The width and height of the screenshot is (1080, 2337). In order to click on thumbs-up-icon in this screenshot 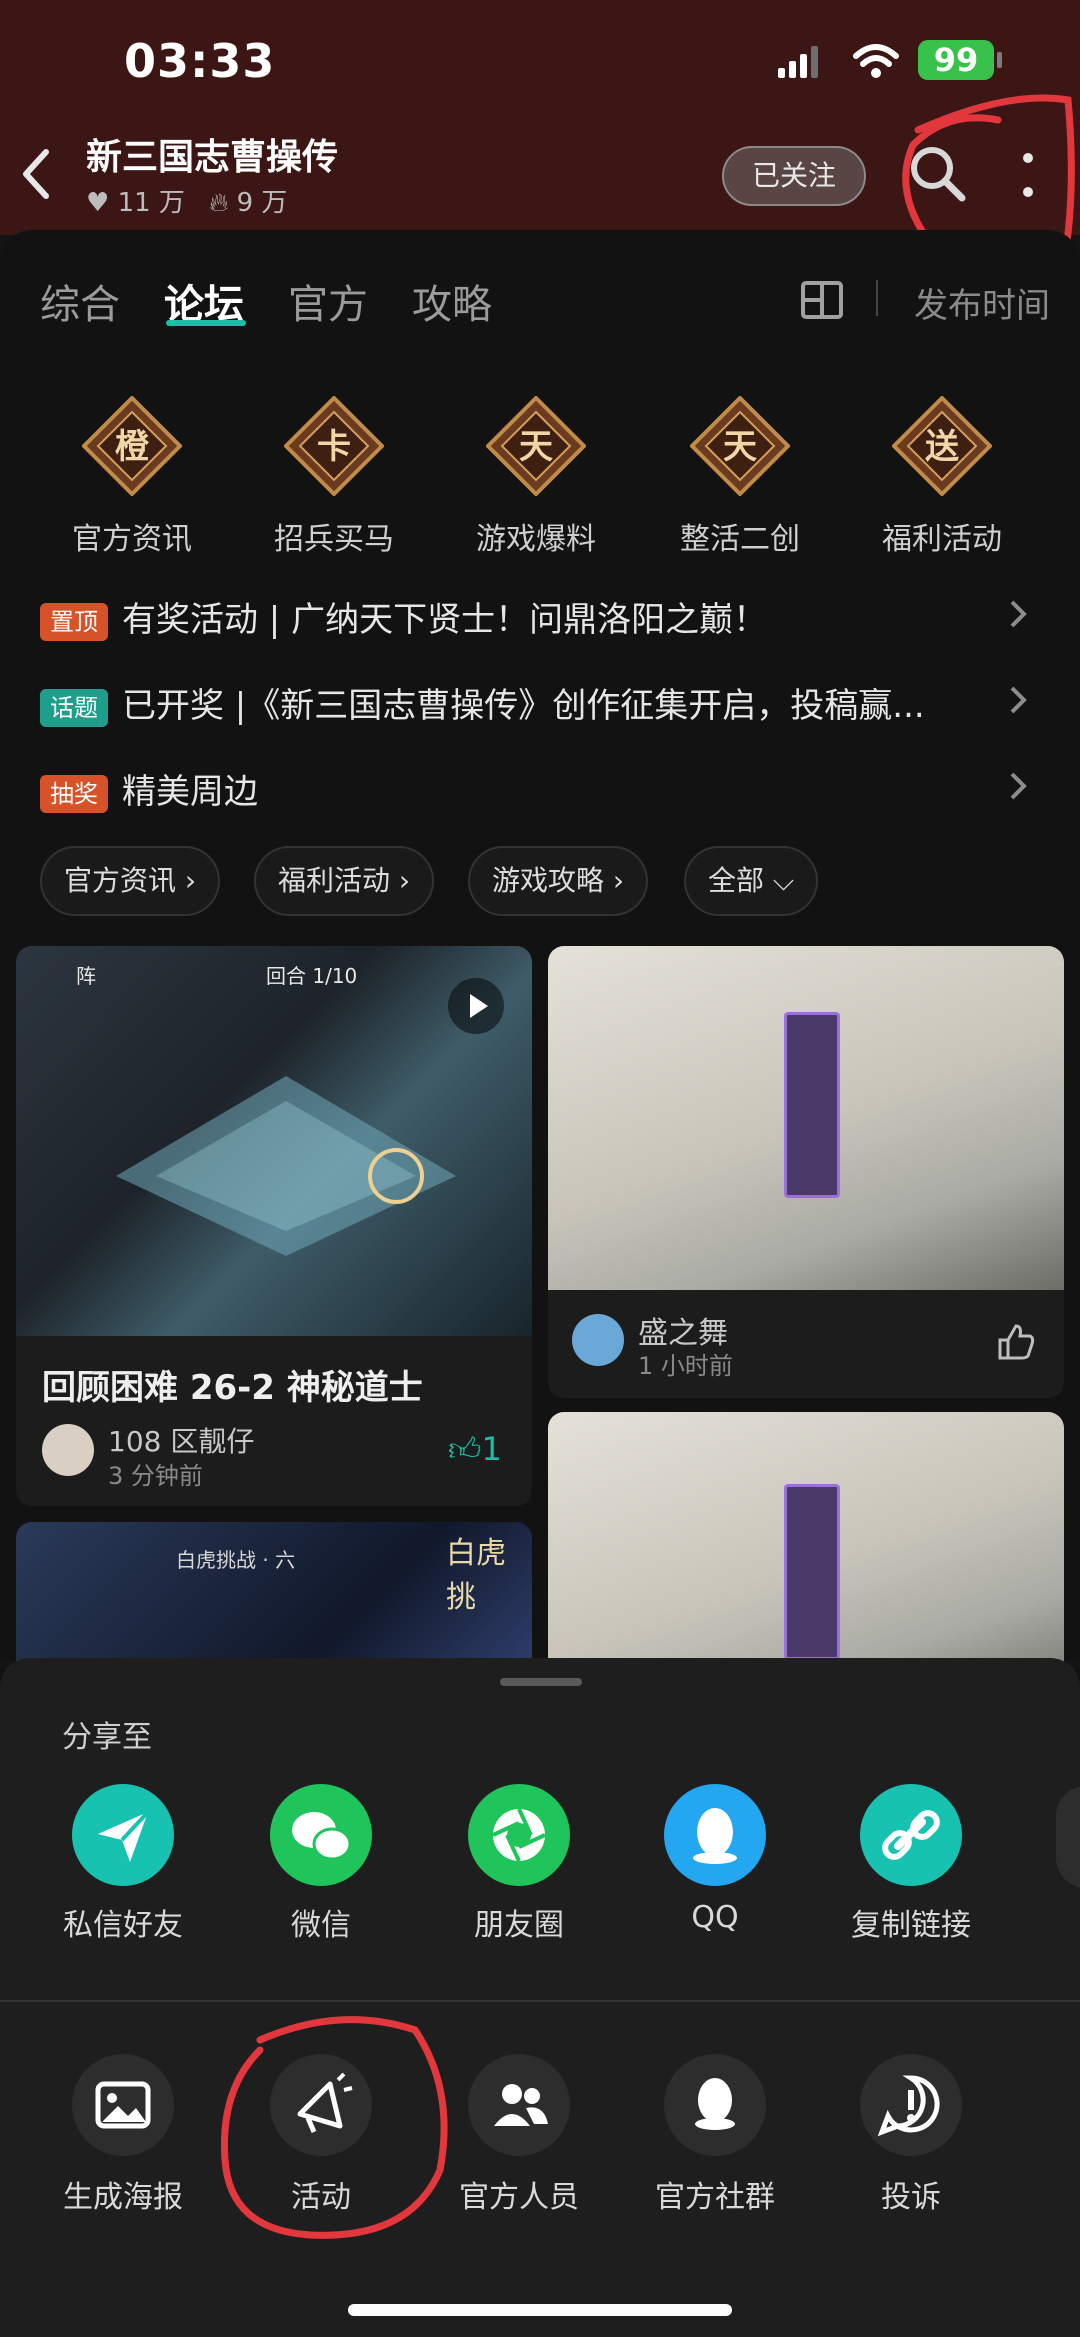, I will do `click(1016, 1342)`.